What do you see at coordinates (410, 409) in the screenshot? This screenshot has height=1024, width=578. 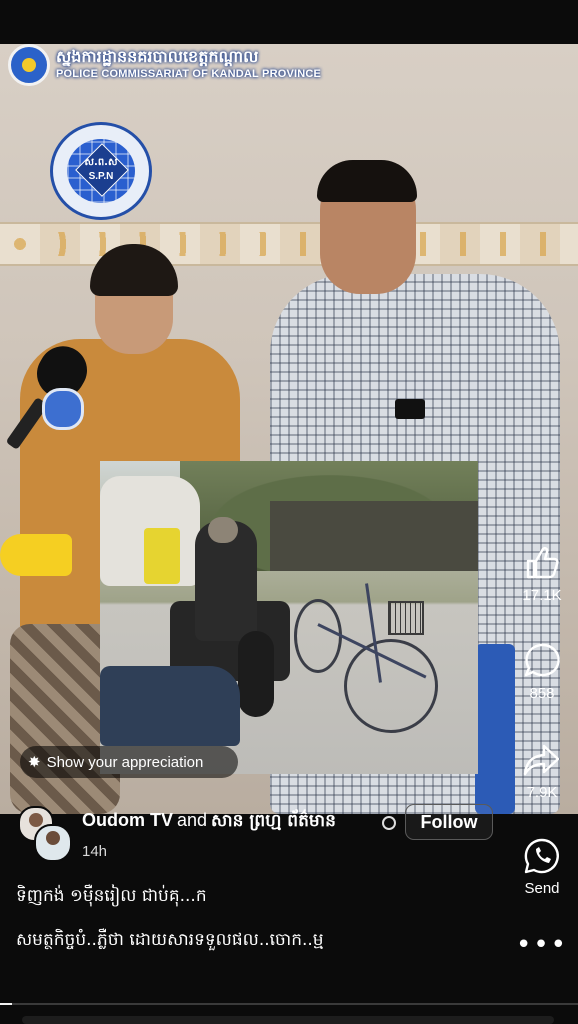 I see `lapel-mic-icon` at bounding box center [410, 409].